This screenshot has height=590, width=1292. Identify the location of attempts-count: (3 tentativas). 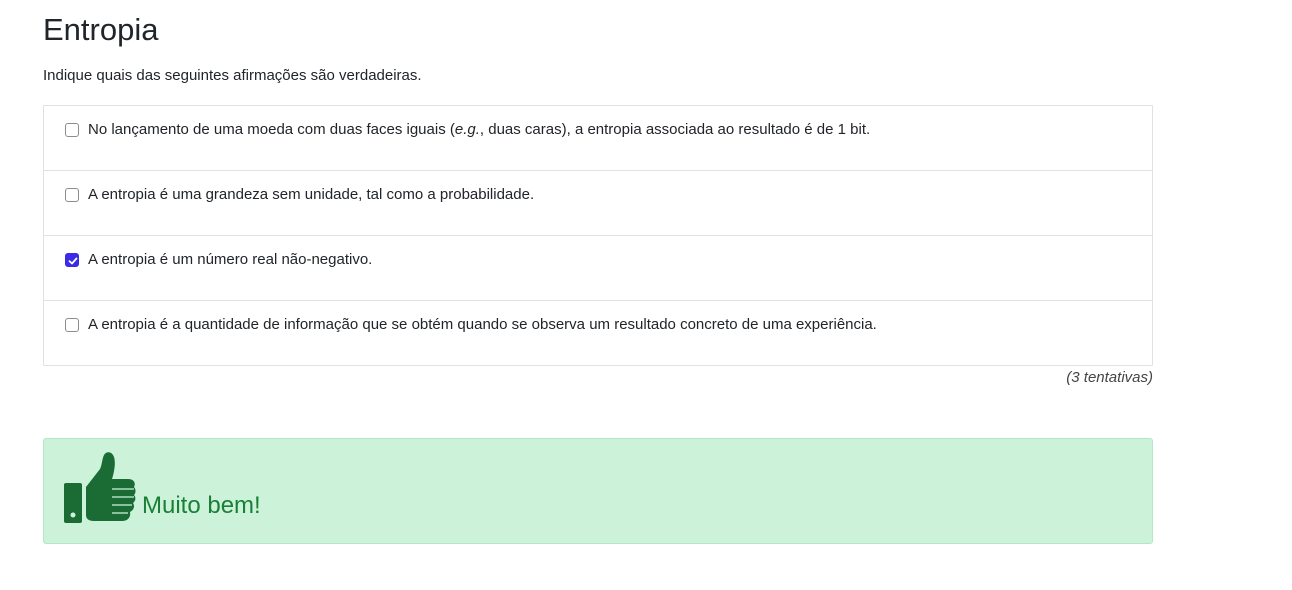
(1109, 377).